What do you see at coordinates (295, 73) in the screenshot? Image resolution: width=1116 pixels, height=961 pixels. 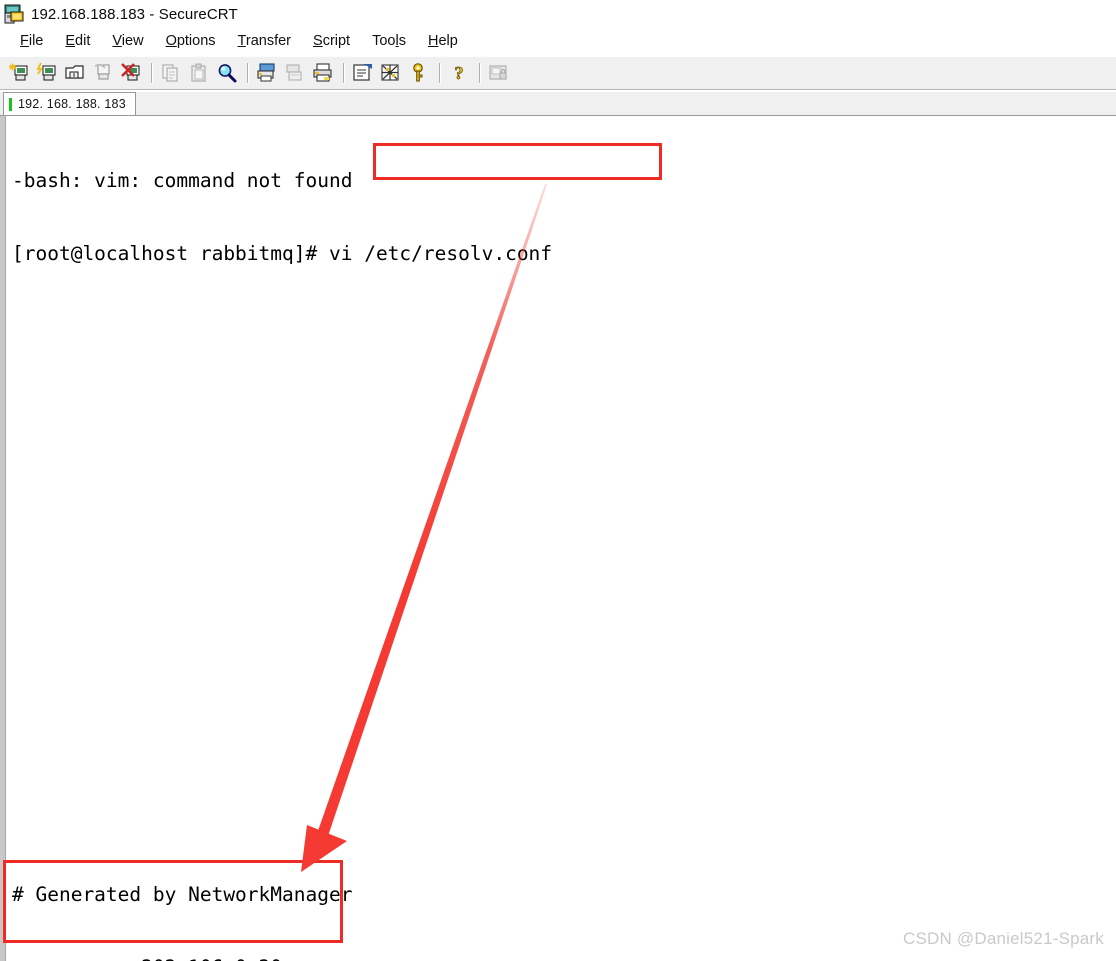 I see `log-session-icon` at bounding box center [295, 73].